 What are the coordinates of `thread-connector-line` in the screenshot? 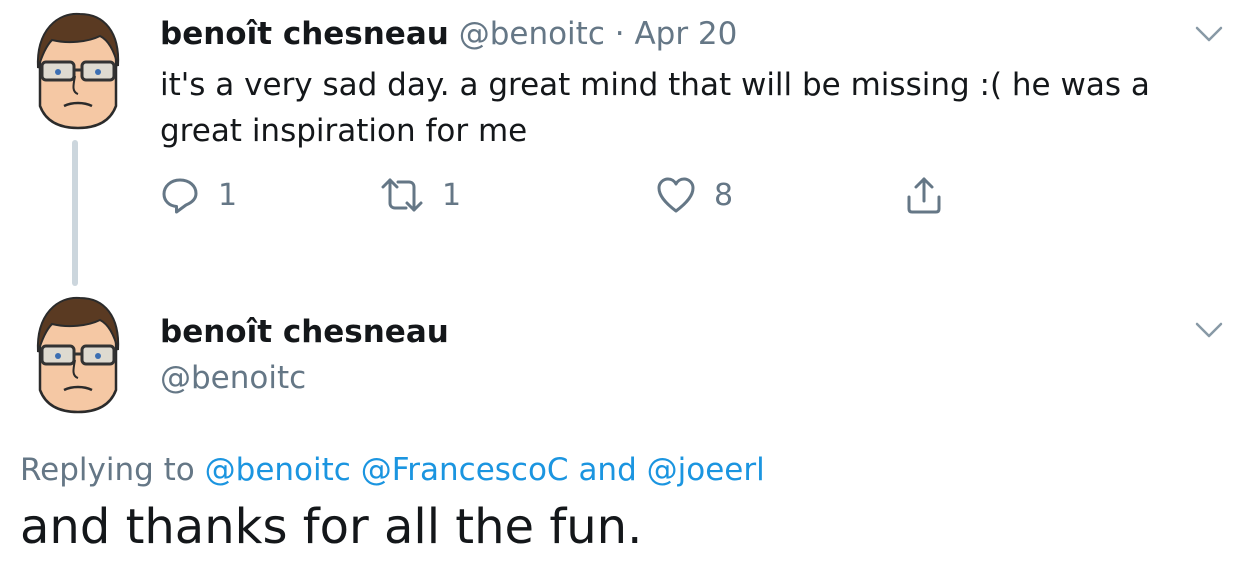 It's located at (75, 213).